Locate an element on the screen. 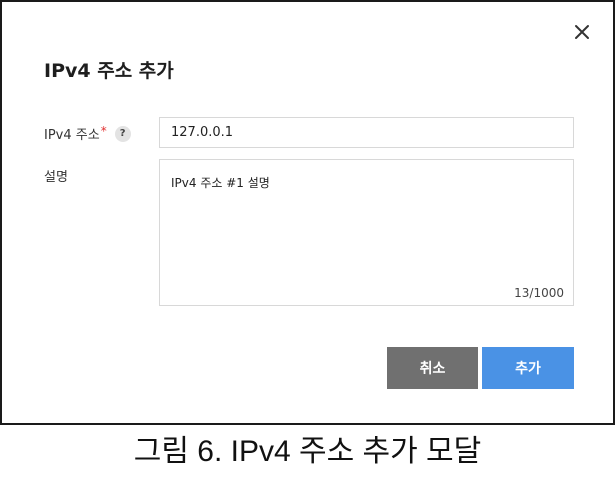  ipv4-address-label: IPv4 주소 is located at coordinates (72, 135).